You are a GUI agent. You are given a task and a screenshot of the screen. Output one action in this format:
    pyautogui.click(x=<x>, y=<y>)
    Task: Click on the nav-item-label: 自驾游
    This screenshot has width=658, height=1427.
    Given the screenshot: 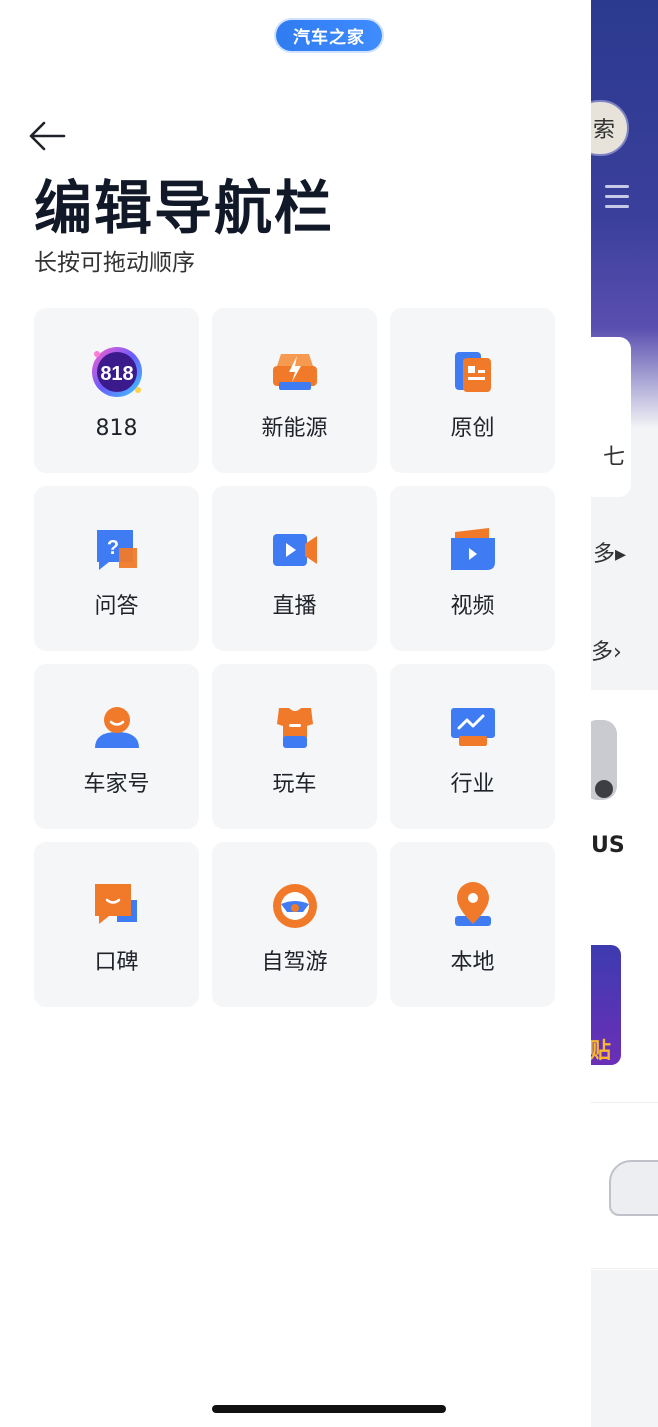 What is the action you would take?
    pyautogui.click(x=294, y=962)
    